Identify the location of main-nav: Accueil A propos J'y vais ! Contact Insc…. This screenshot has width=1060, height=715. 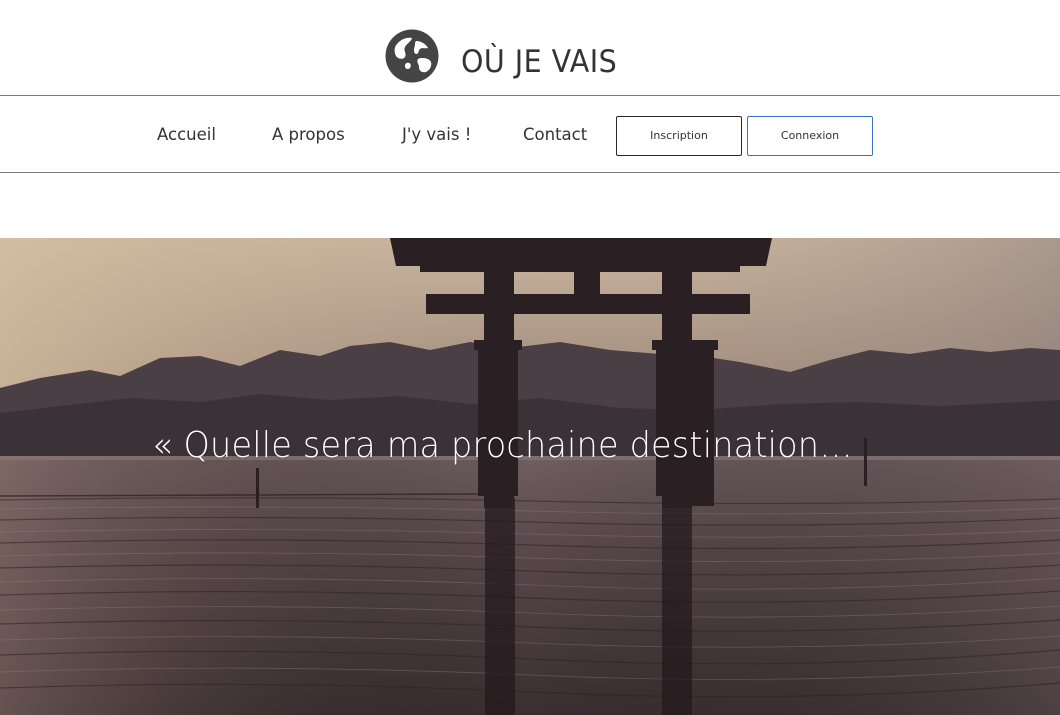
(530, 134).